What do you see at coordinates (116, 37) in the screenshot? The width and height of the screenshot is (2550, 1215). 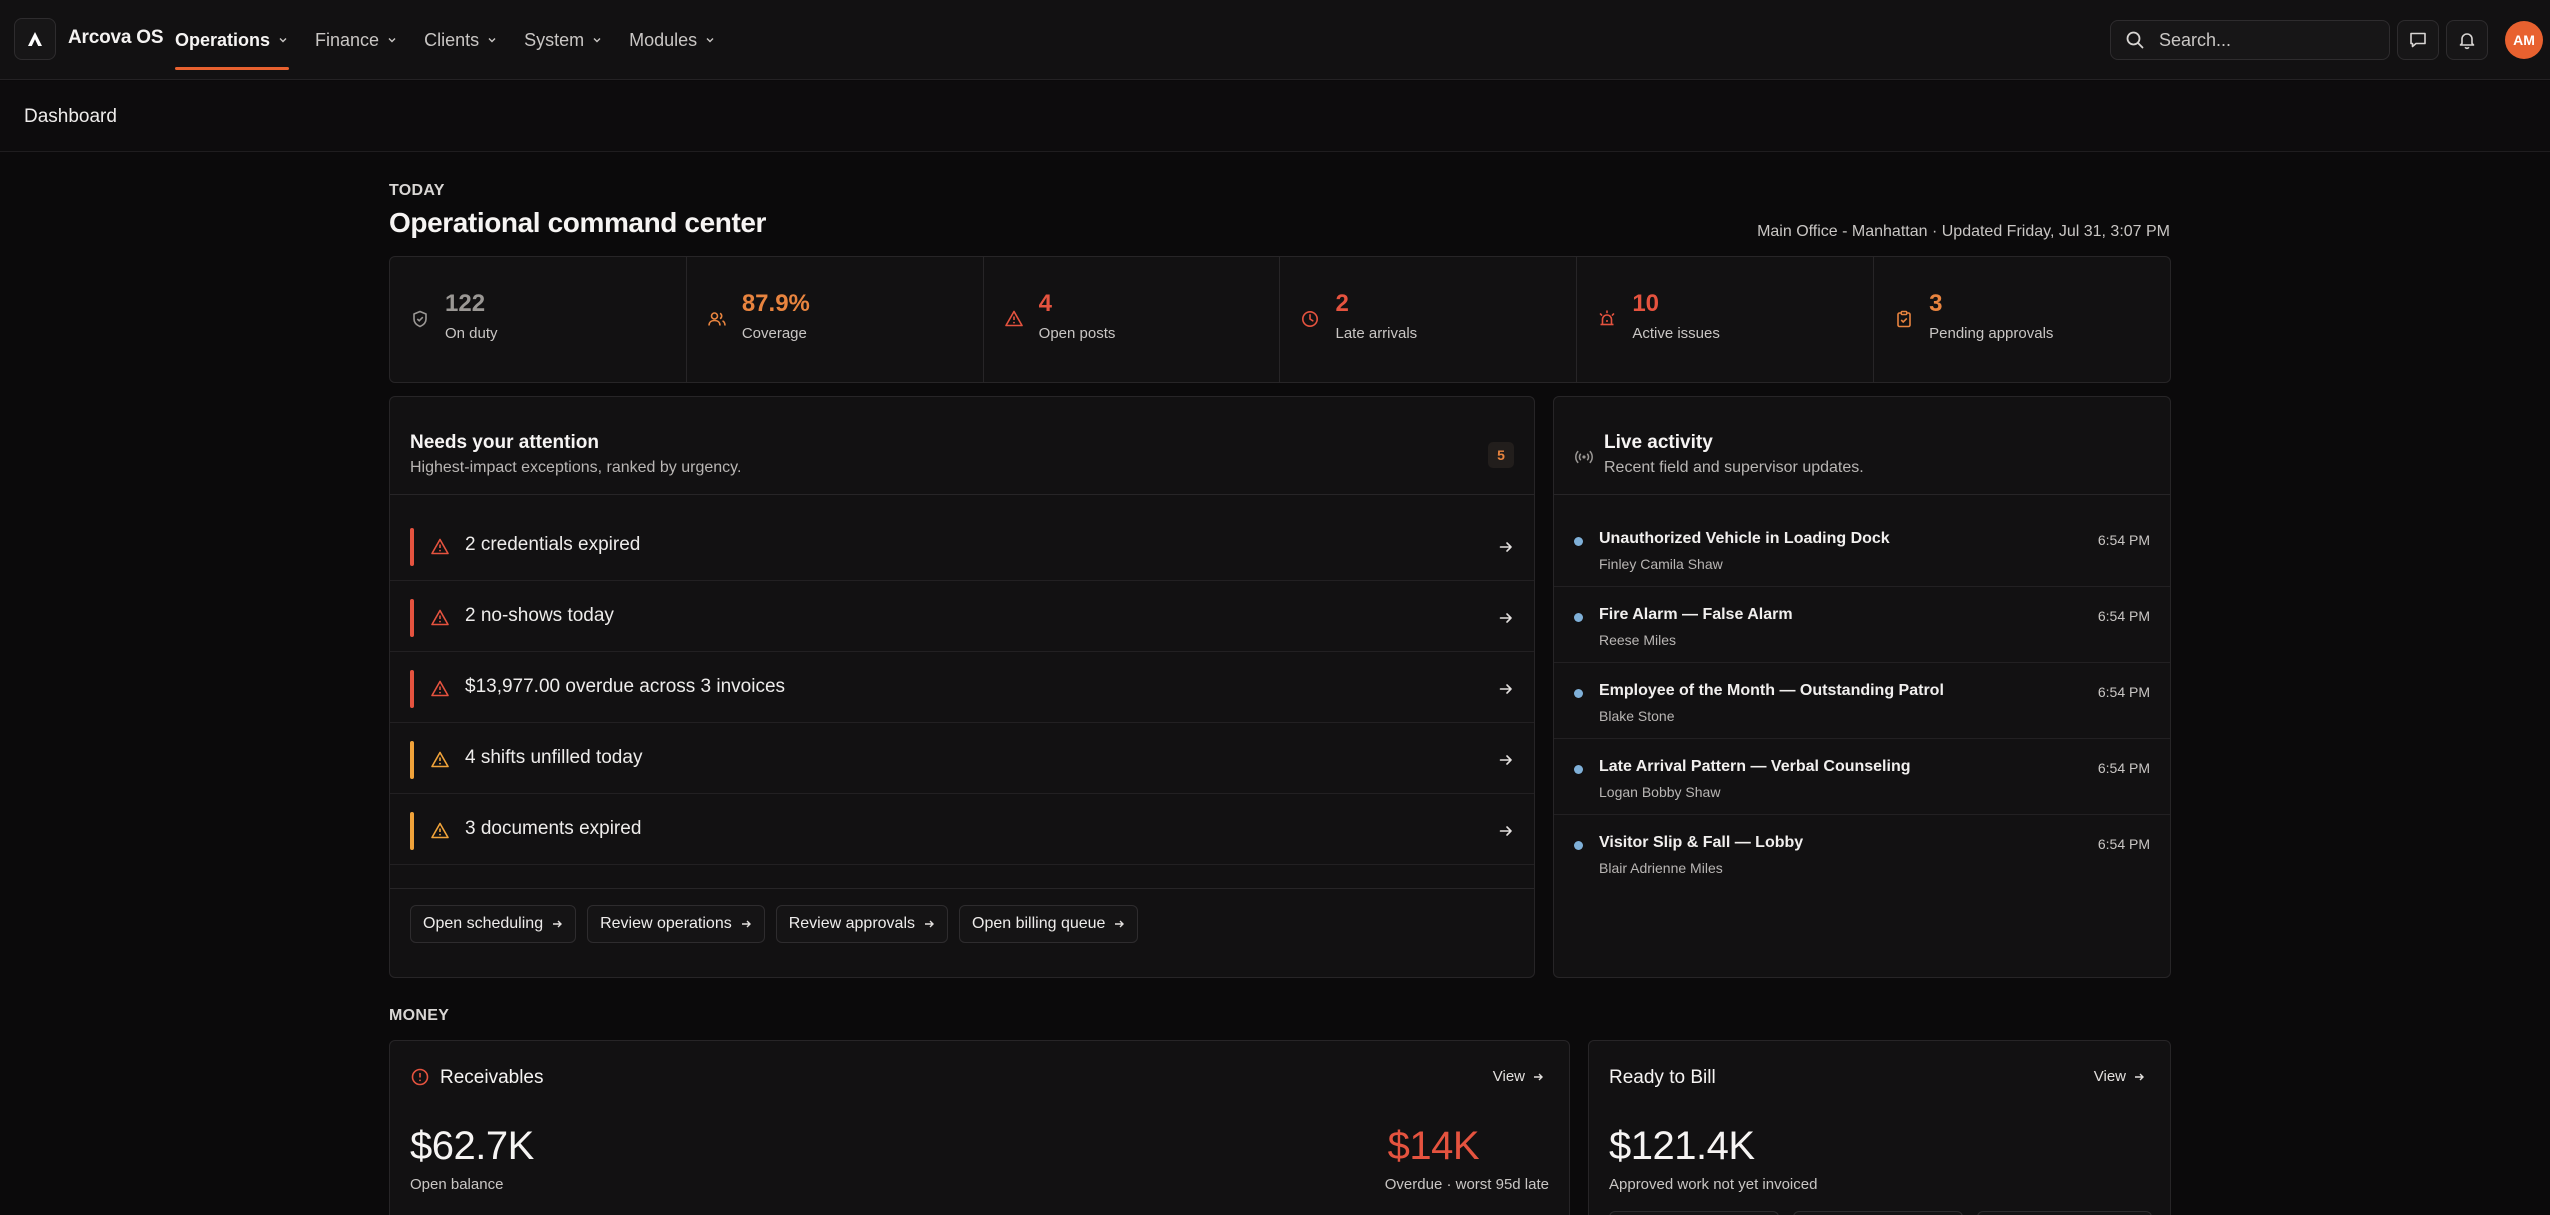 I see `app-name: Arcova OS` at bounding box center [116, 37].